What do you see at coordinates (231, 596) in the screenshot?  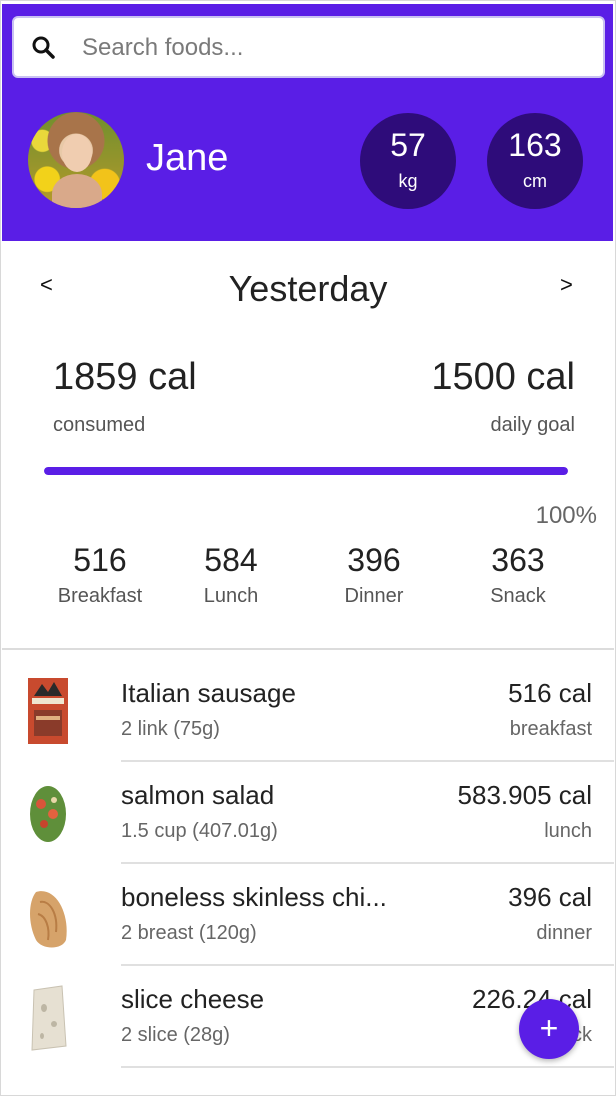 I see `meal-label: Lunch` at bounding box center [231, 596].